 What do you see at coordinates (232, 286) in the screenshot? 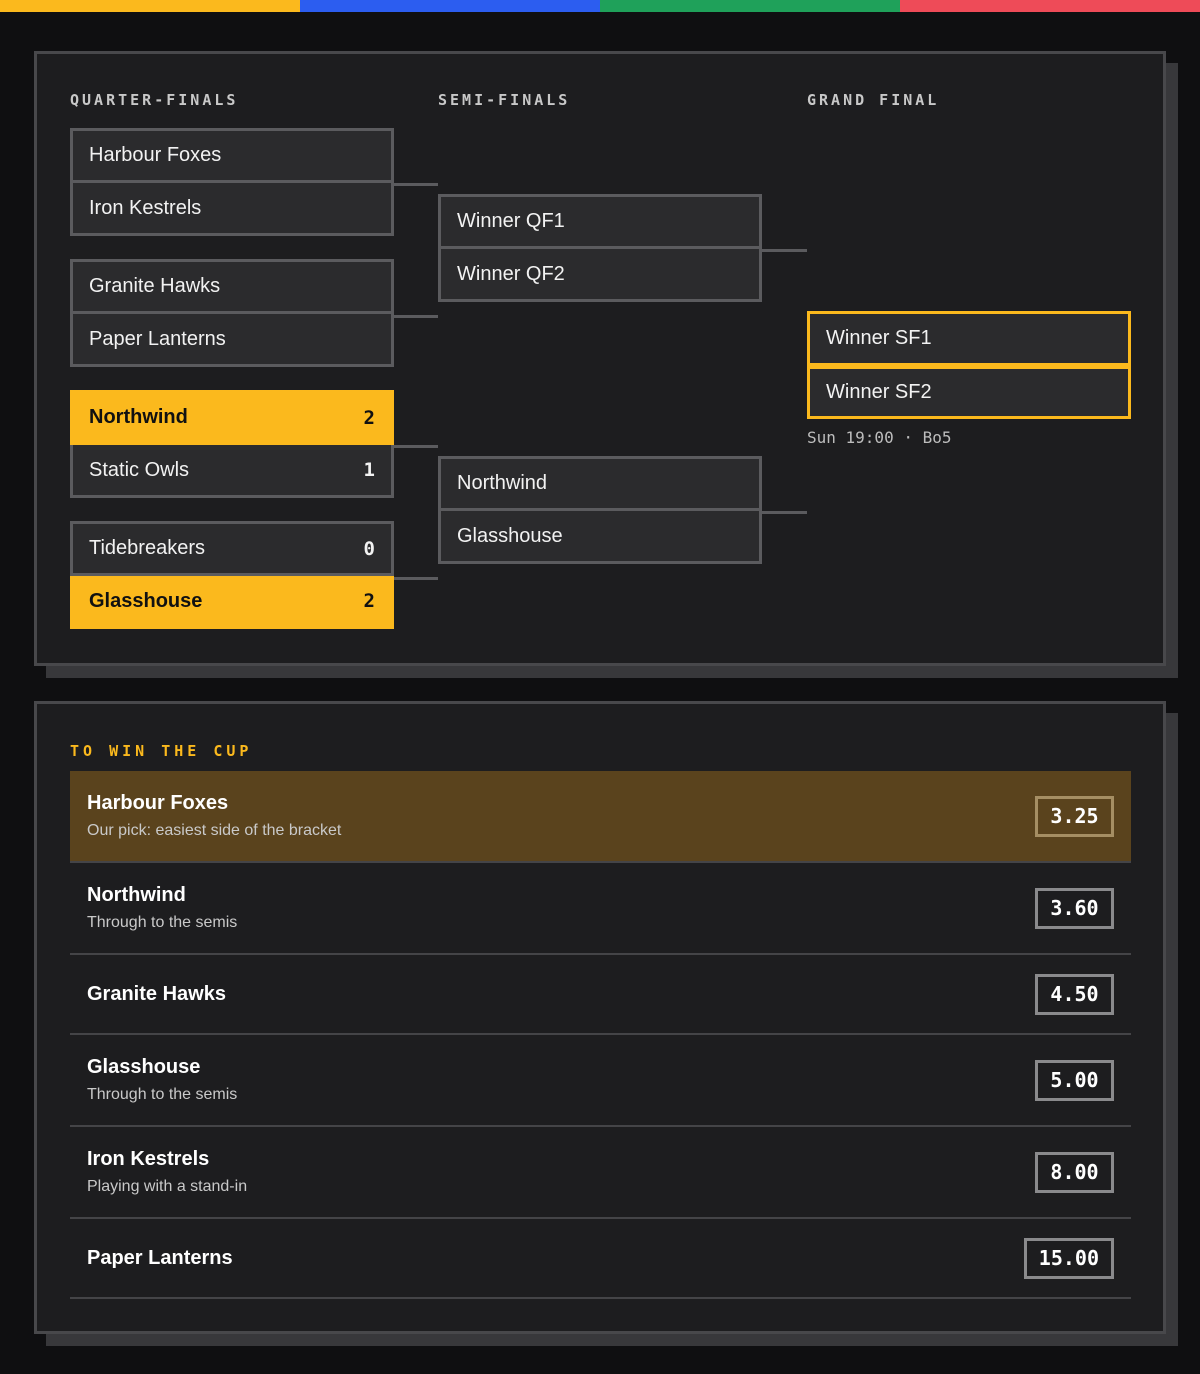
I see `qf2-team-a: Granite Hawks` at bounding box center [232, 286].